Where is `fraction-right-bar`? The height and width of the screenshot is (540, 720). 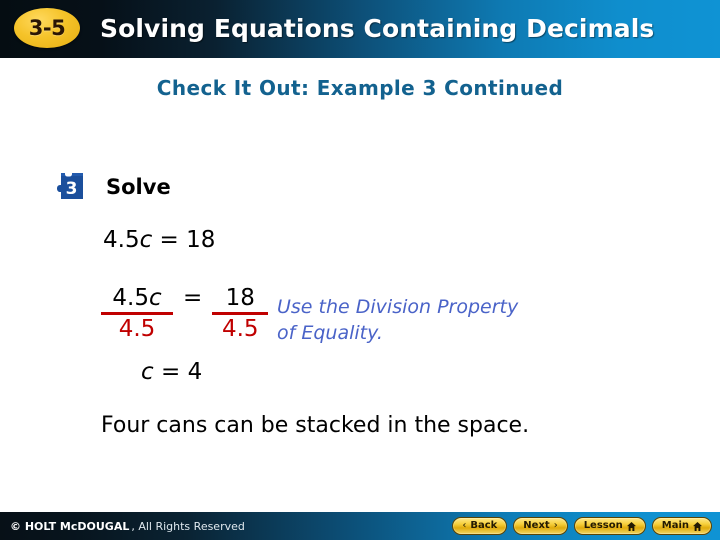
fraction-right-bar is located at coordinates (240, 313).